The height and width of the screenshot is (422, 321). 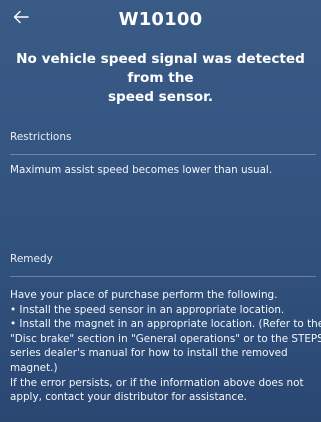 I want to click on app-header: W10100, so click(x=160, y=18).